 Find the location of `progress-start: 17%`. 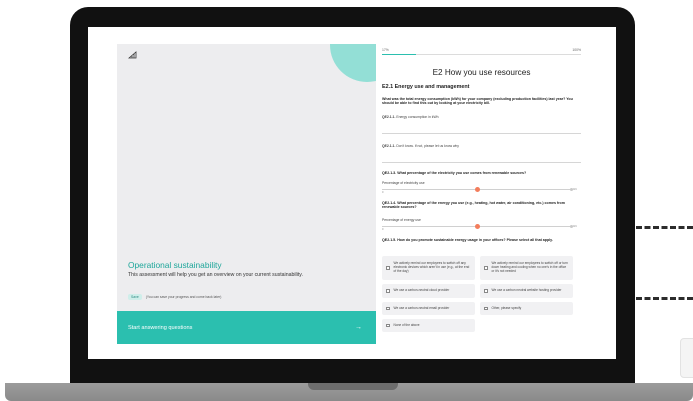

progress-start: 17% is located at coordinates (385, 50).